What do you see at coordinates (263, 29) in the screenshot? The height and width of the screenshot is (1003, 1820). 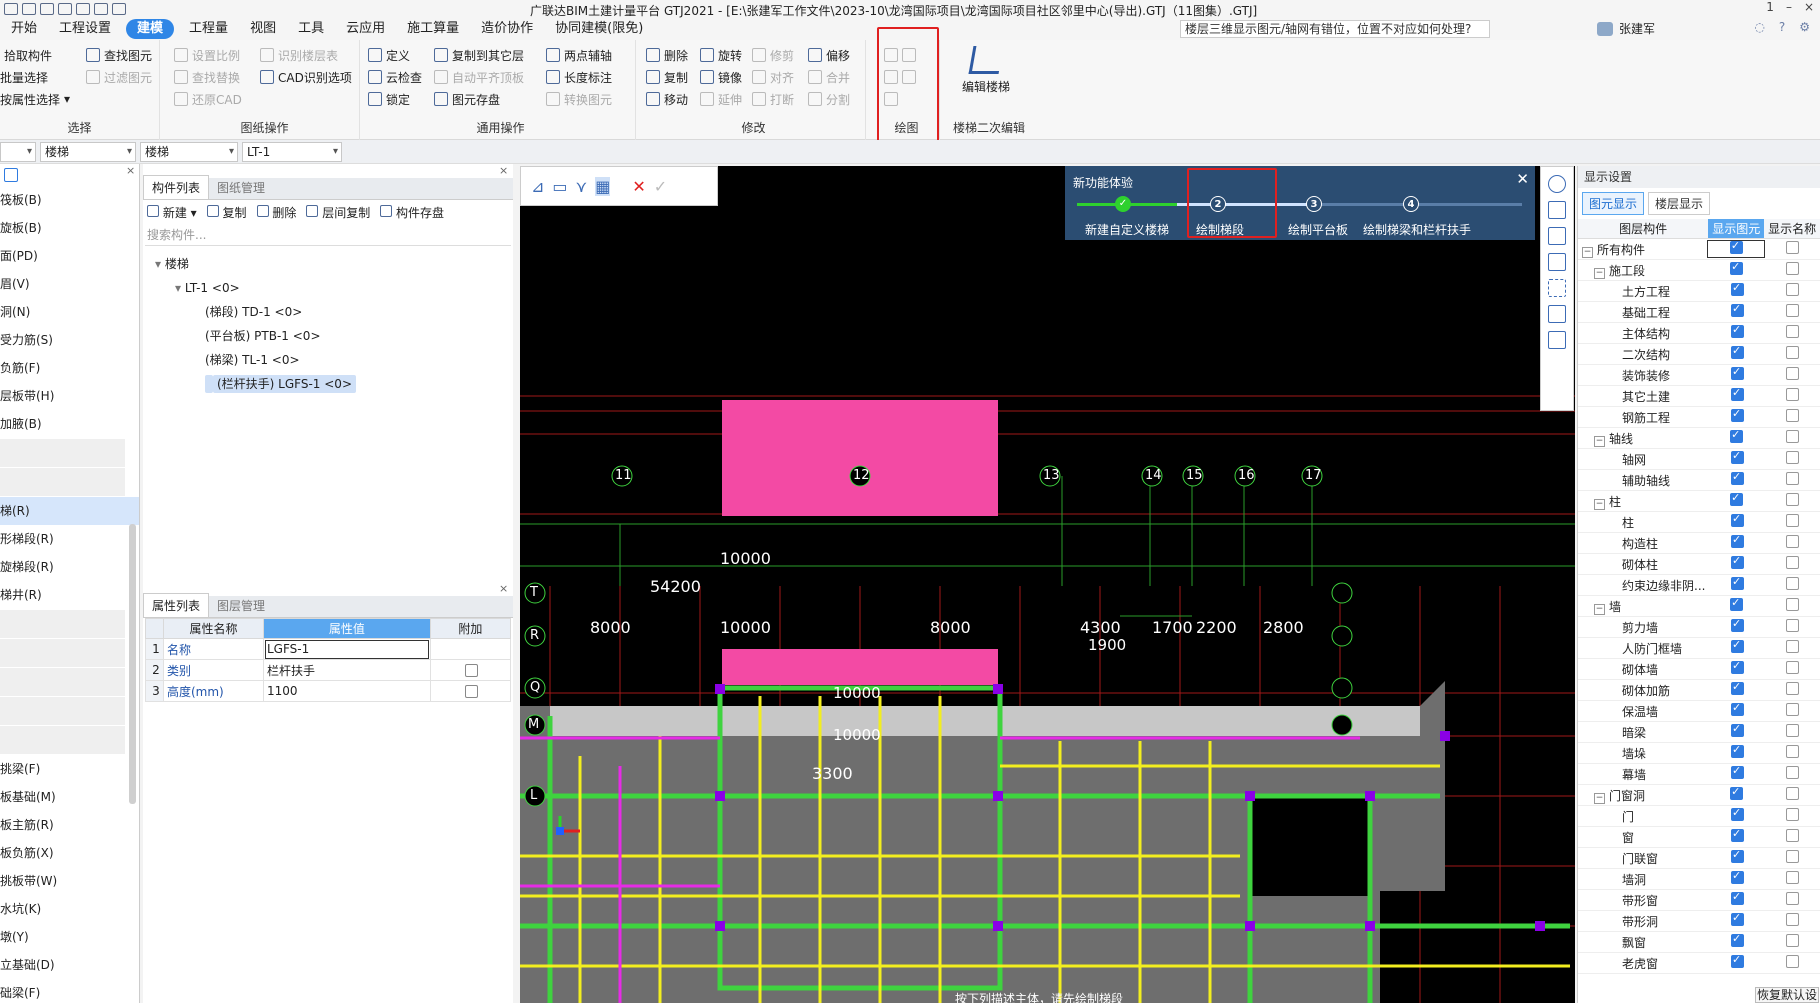 I see `menu-view: 视图` at bounding box center [263, 29].